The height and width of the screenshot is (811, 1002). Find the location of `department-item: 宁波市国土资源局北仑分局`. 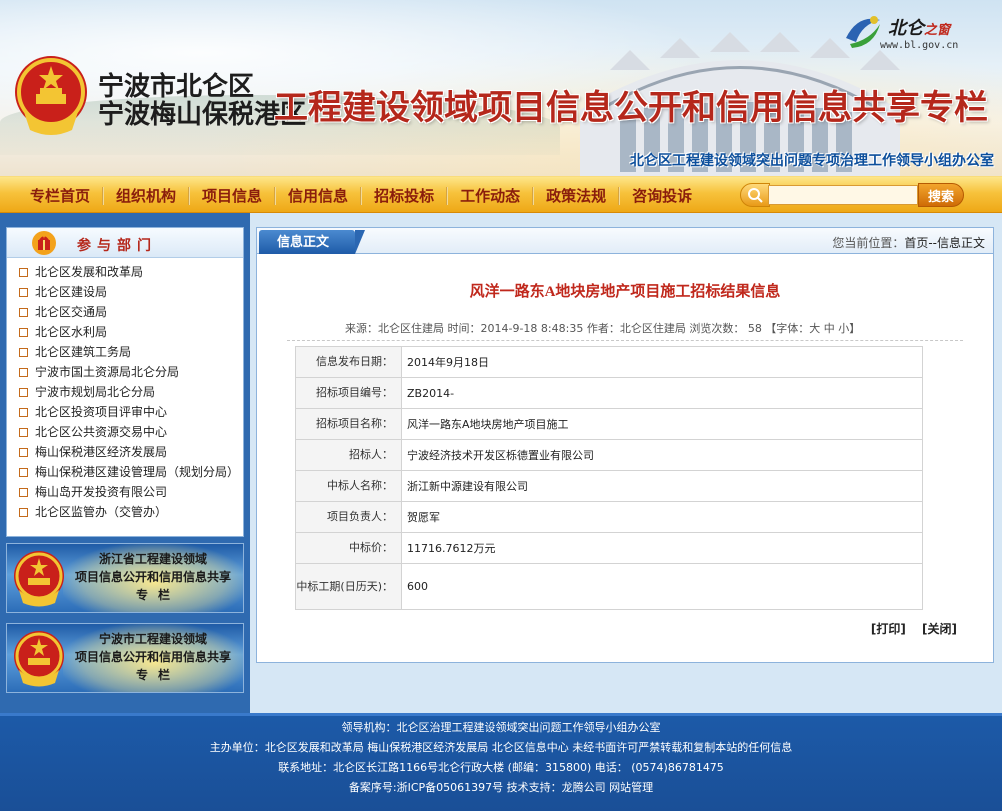

department-item: 宁波市国土资源局北仑分局 is located at coordinates (125, 372).